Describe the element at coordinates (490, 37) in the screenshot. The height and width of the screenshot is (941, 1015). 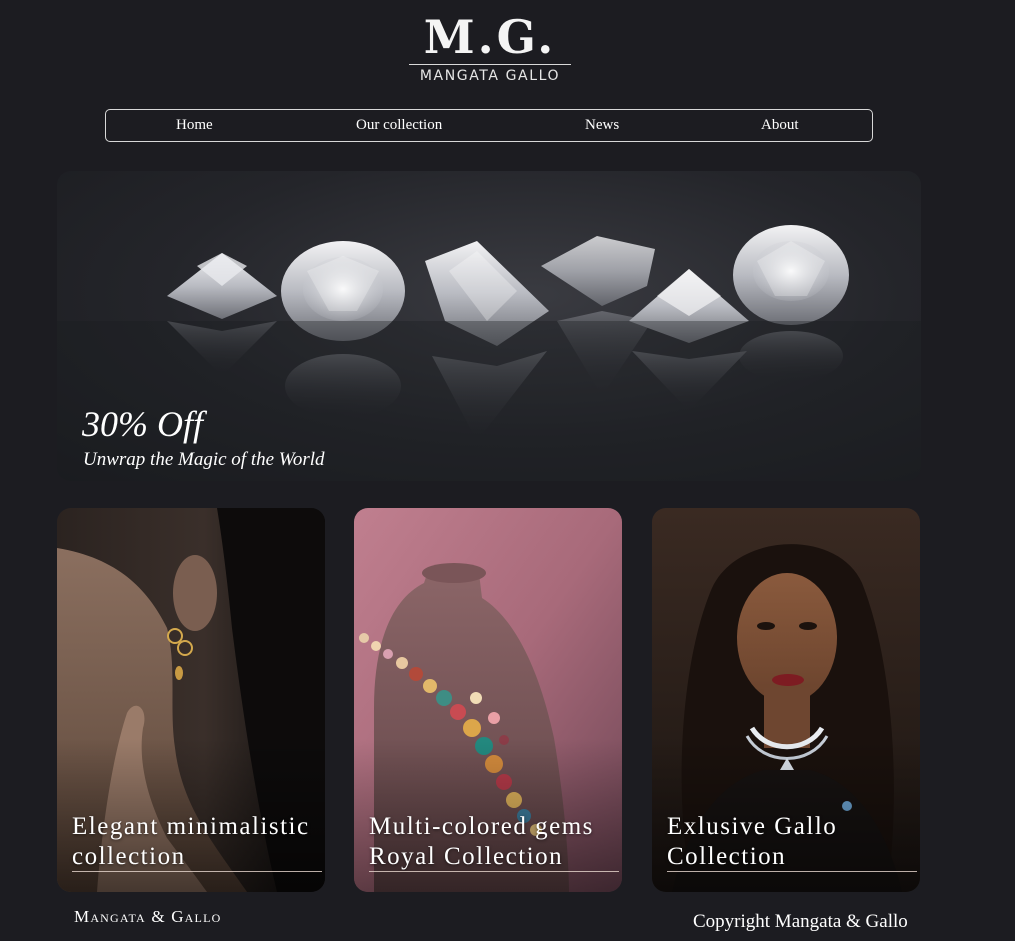
I see `brand-monogram: M.G.` at that location.